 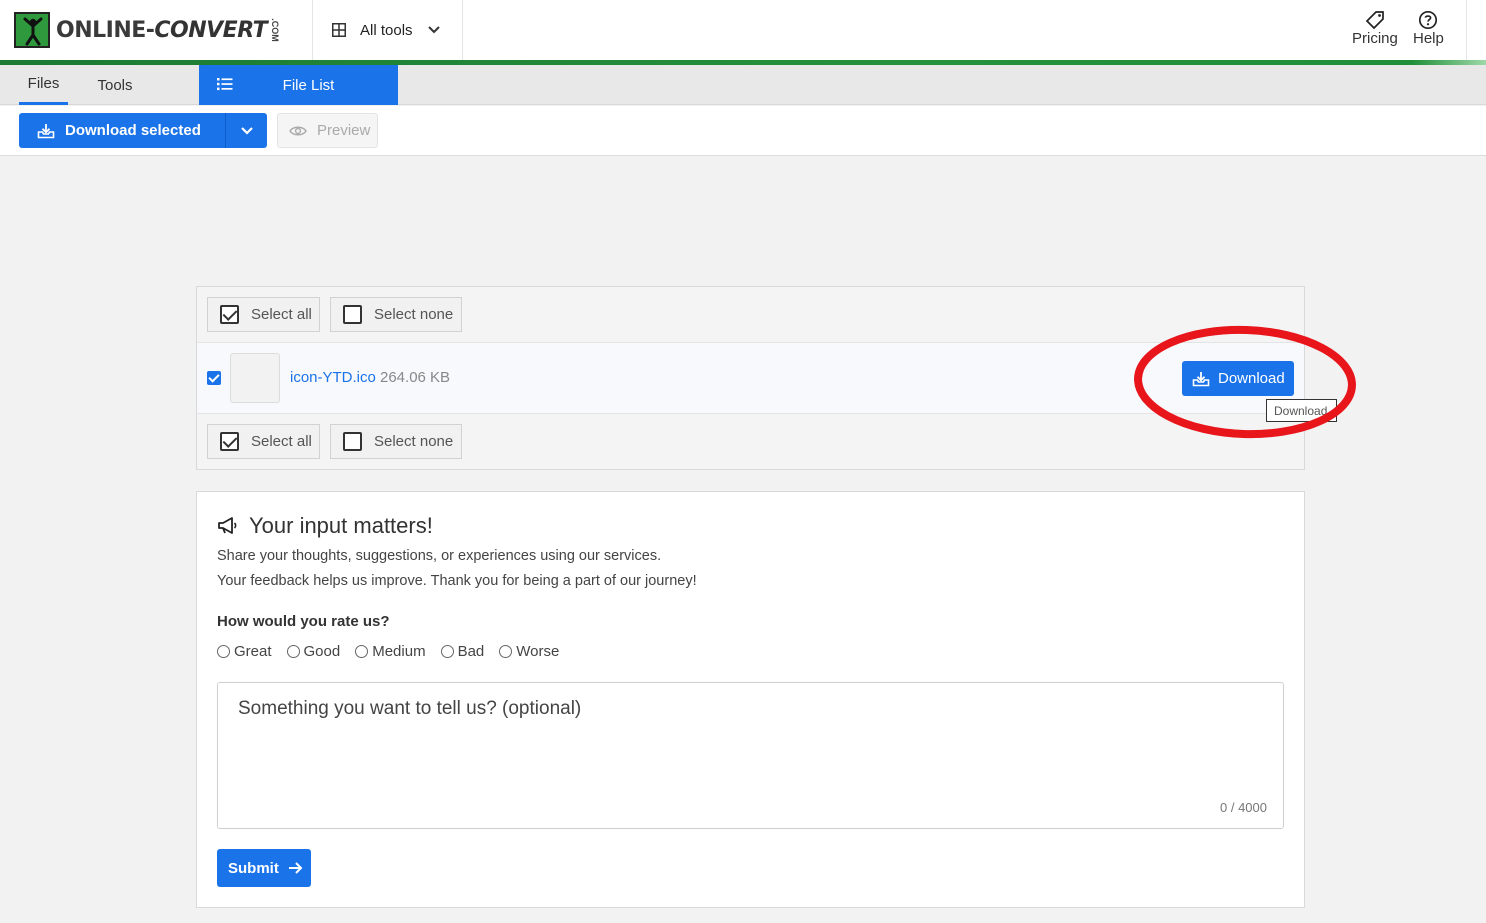 I want to click on tab-tools-label: Tools, so click(x=114, y=85).